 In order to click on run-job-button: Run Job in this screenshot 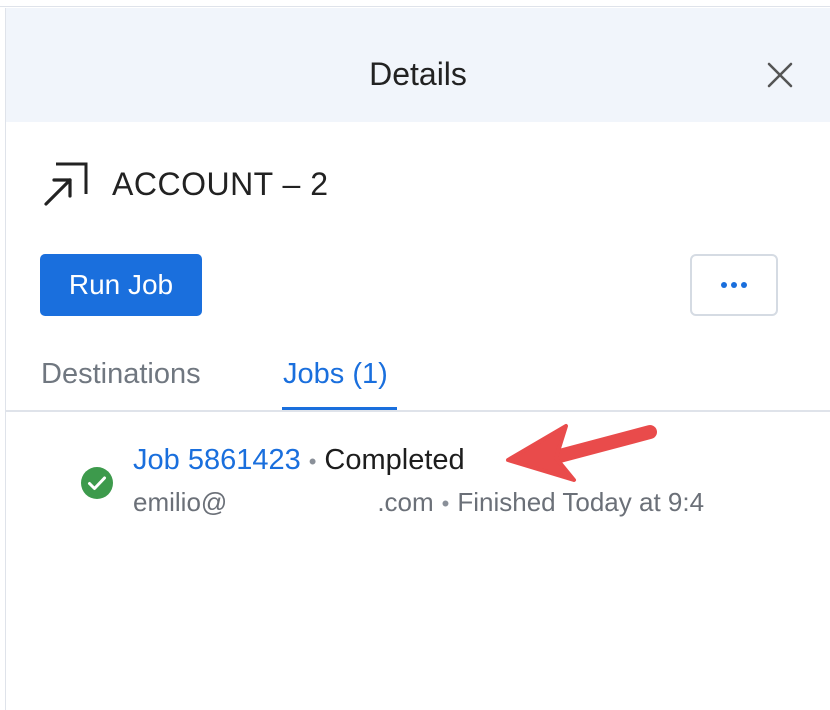, I will do `click(121, 285)`.